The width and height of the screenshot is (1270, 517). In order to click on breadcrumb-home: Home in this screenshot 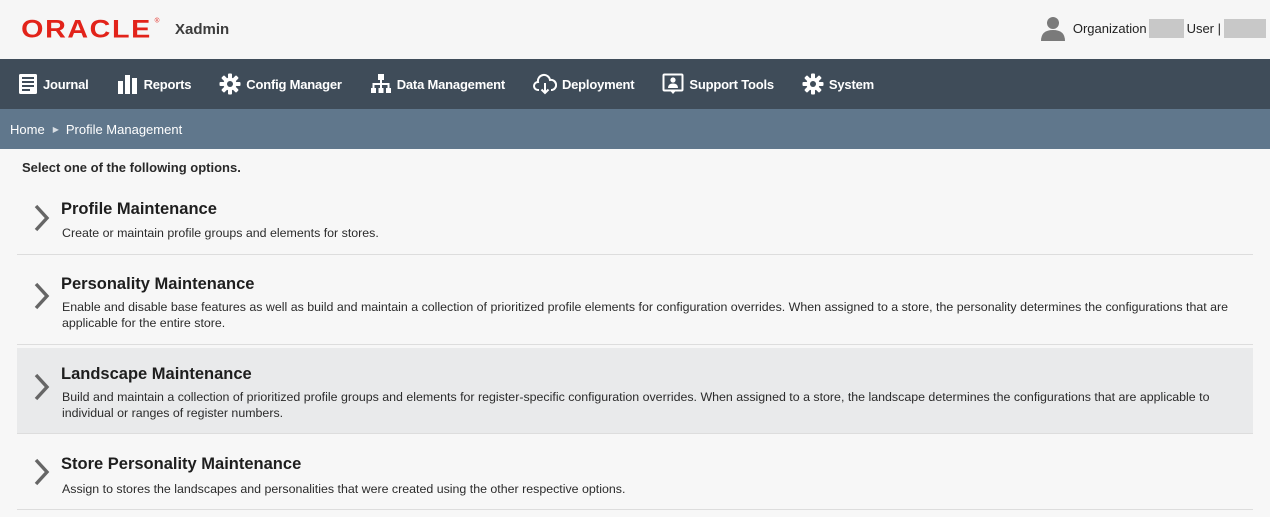, I will do `click(27, 129)`.